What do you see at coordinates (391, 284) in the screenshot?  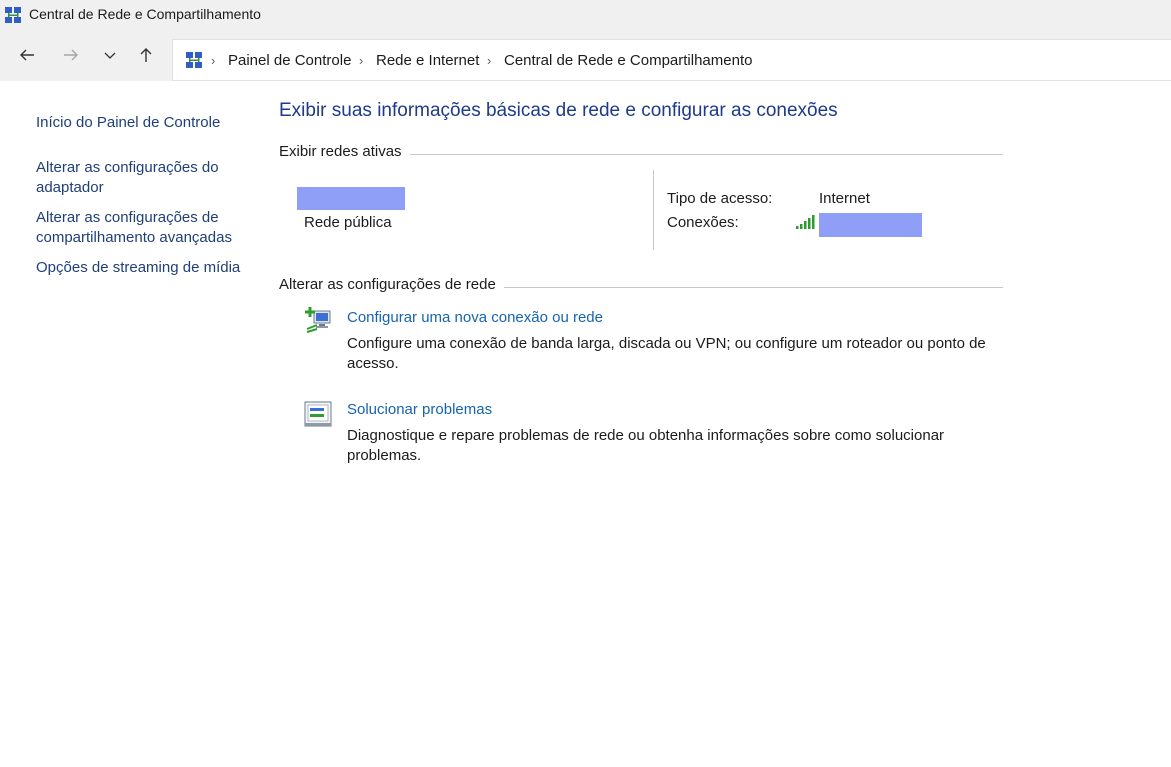 I see `change-settings-heading: Alterar as configurações de rede` at bounding box center [391, 284].